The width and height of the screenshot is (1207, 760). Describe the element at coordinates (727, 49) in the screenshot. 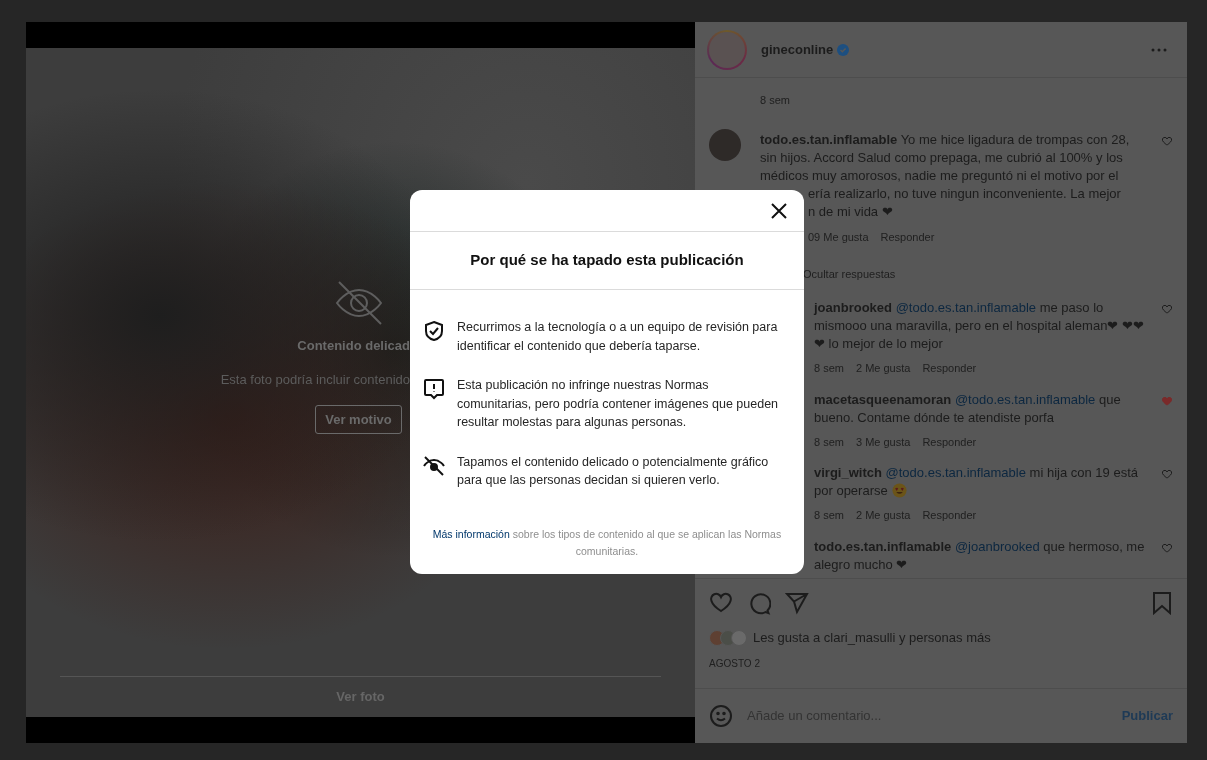

I see `avatar-ring` at that location.